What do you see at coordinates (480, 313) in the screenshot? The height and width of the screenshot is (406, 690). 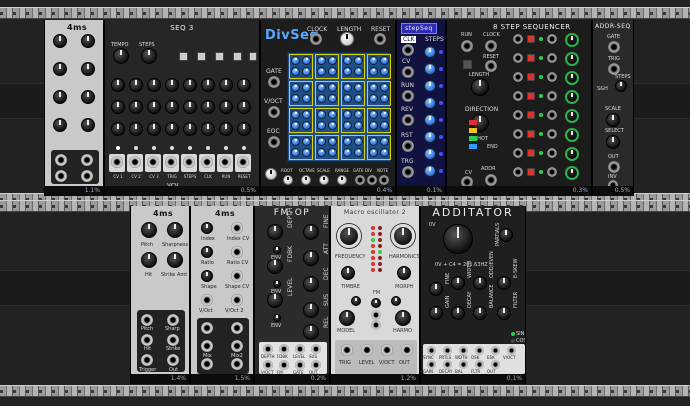 I see `balance-knob` at bounding box center [480, 313].